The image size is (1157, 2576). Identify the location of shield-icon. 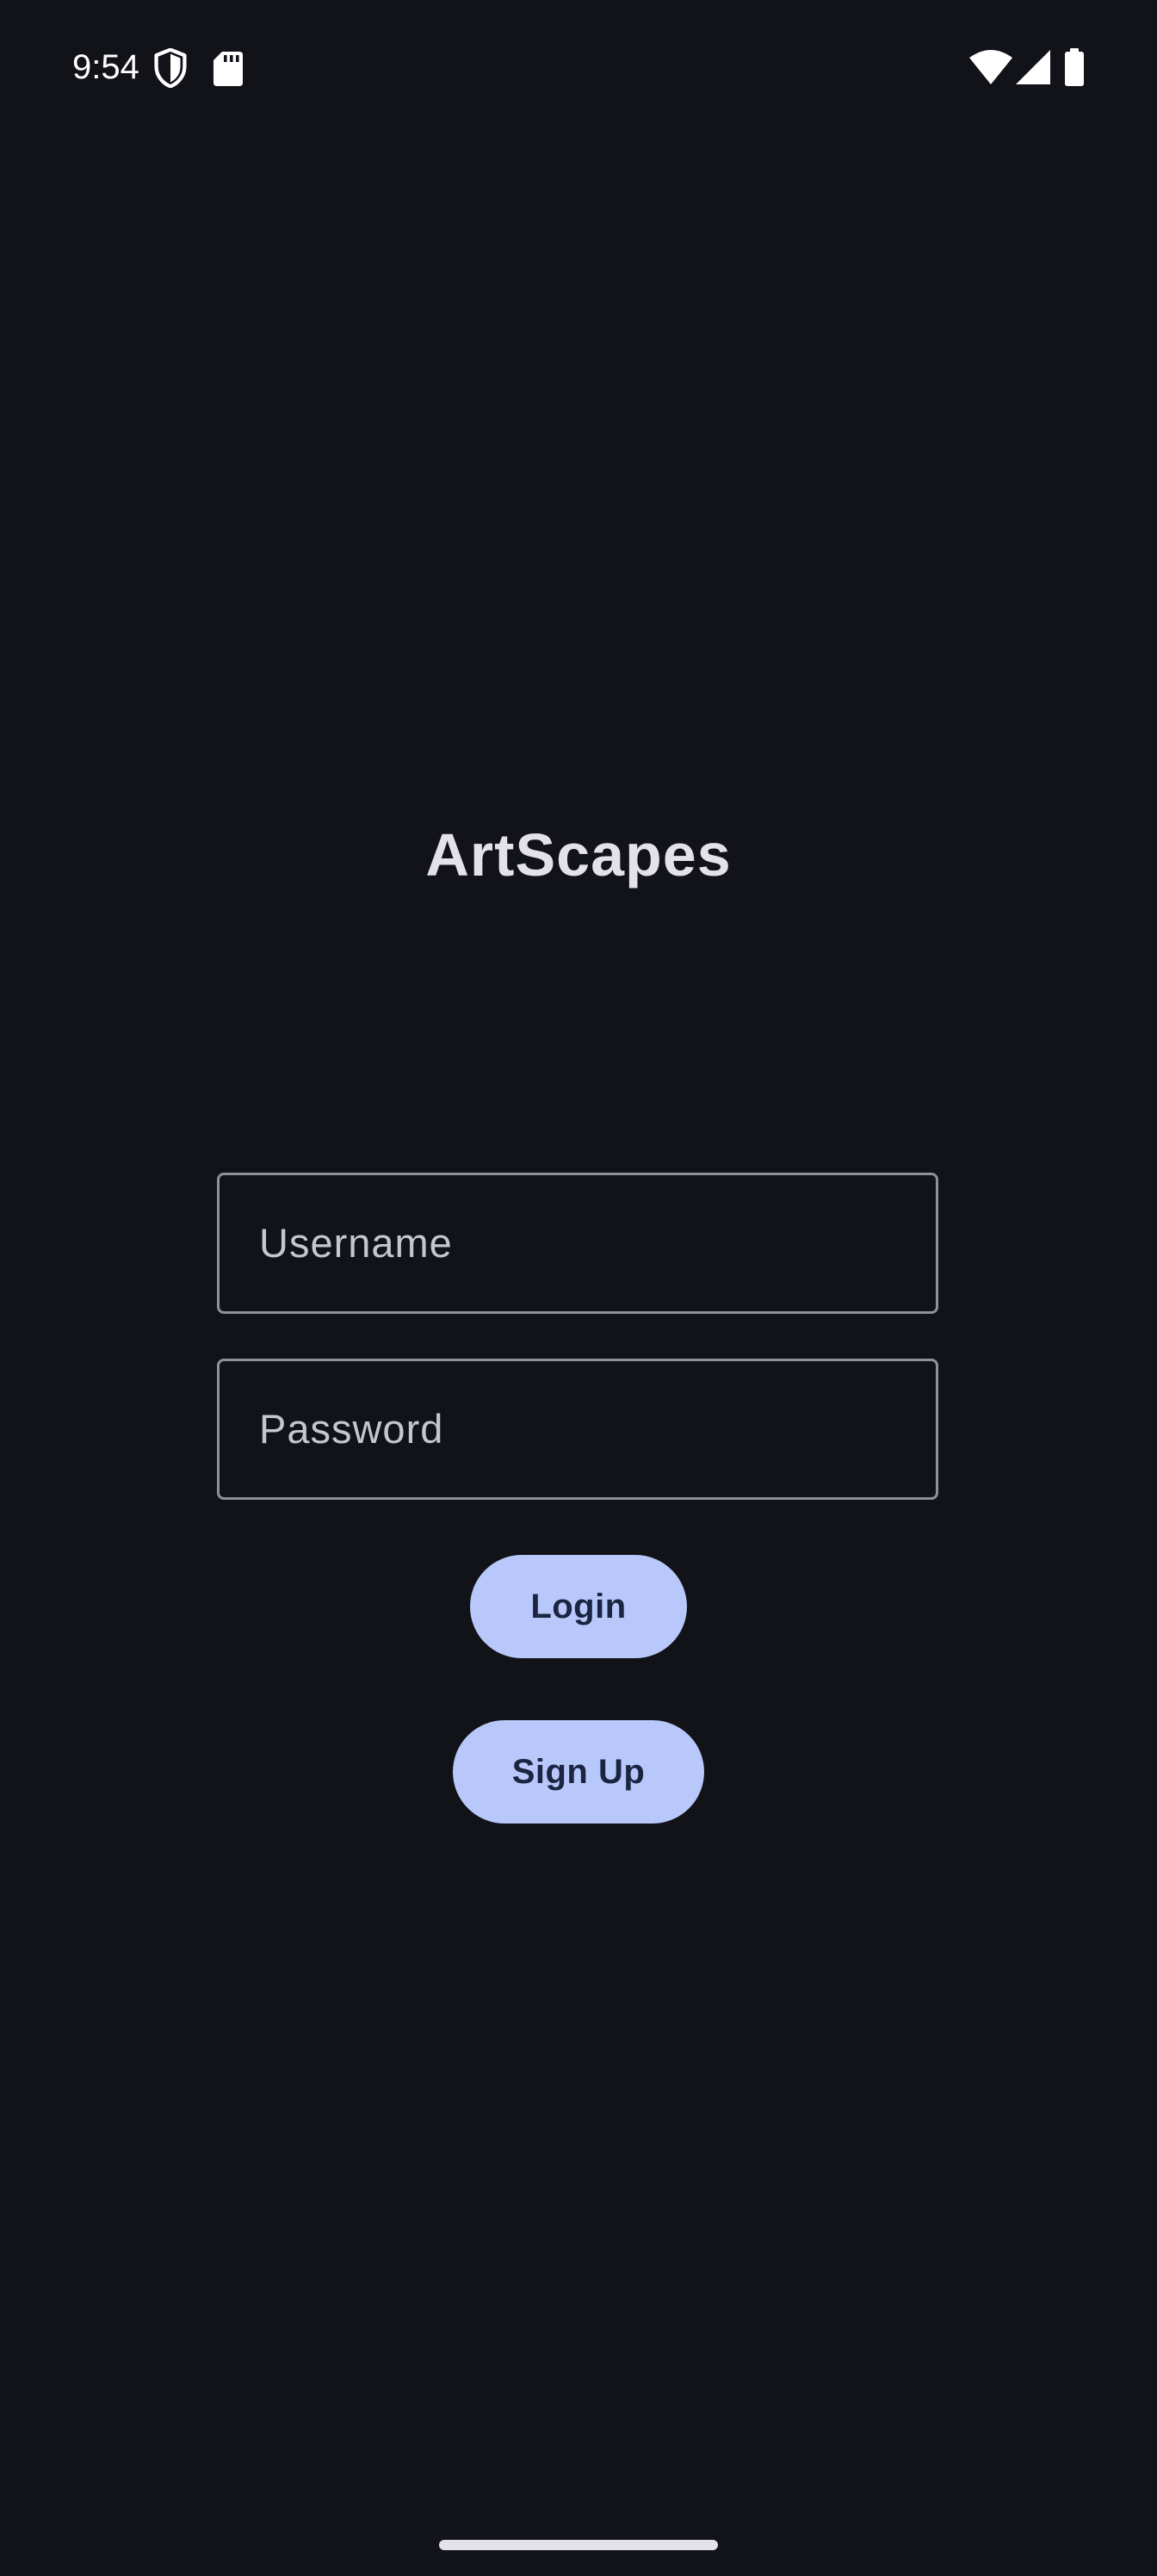
(170, 68).